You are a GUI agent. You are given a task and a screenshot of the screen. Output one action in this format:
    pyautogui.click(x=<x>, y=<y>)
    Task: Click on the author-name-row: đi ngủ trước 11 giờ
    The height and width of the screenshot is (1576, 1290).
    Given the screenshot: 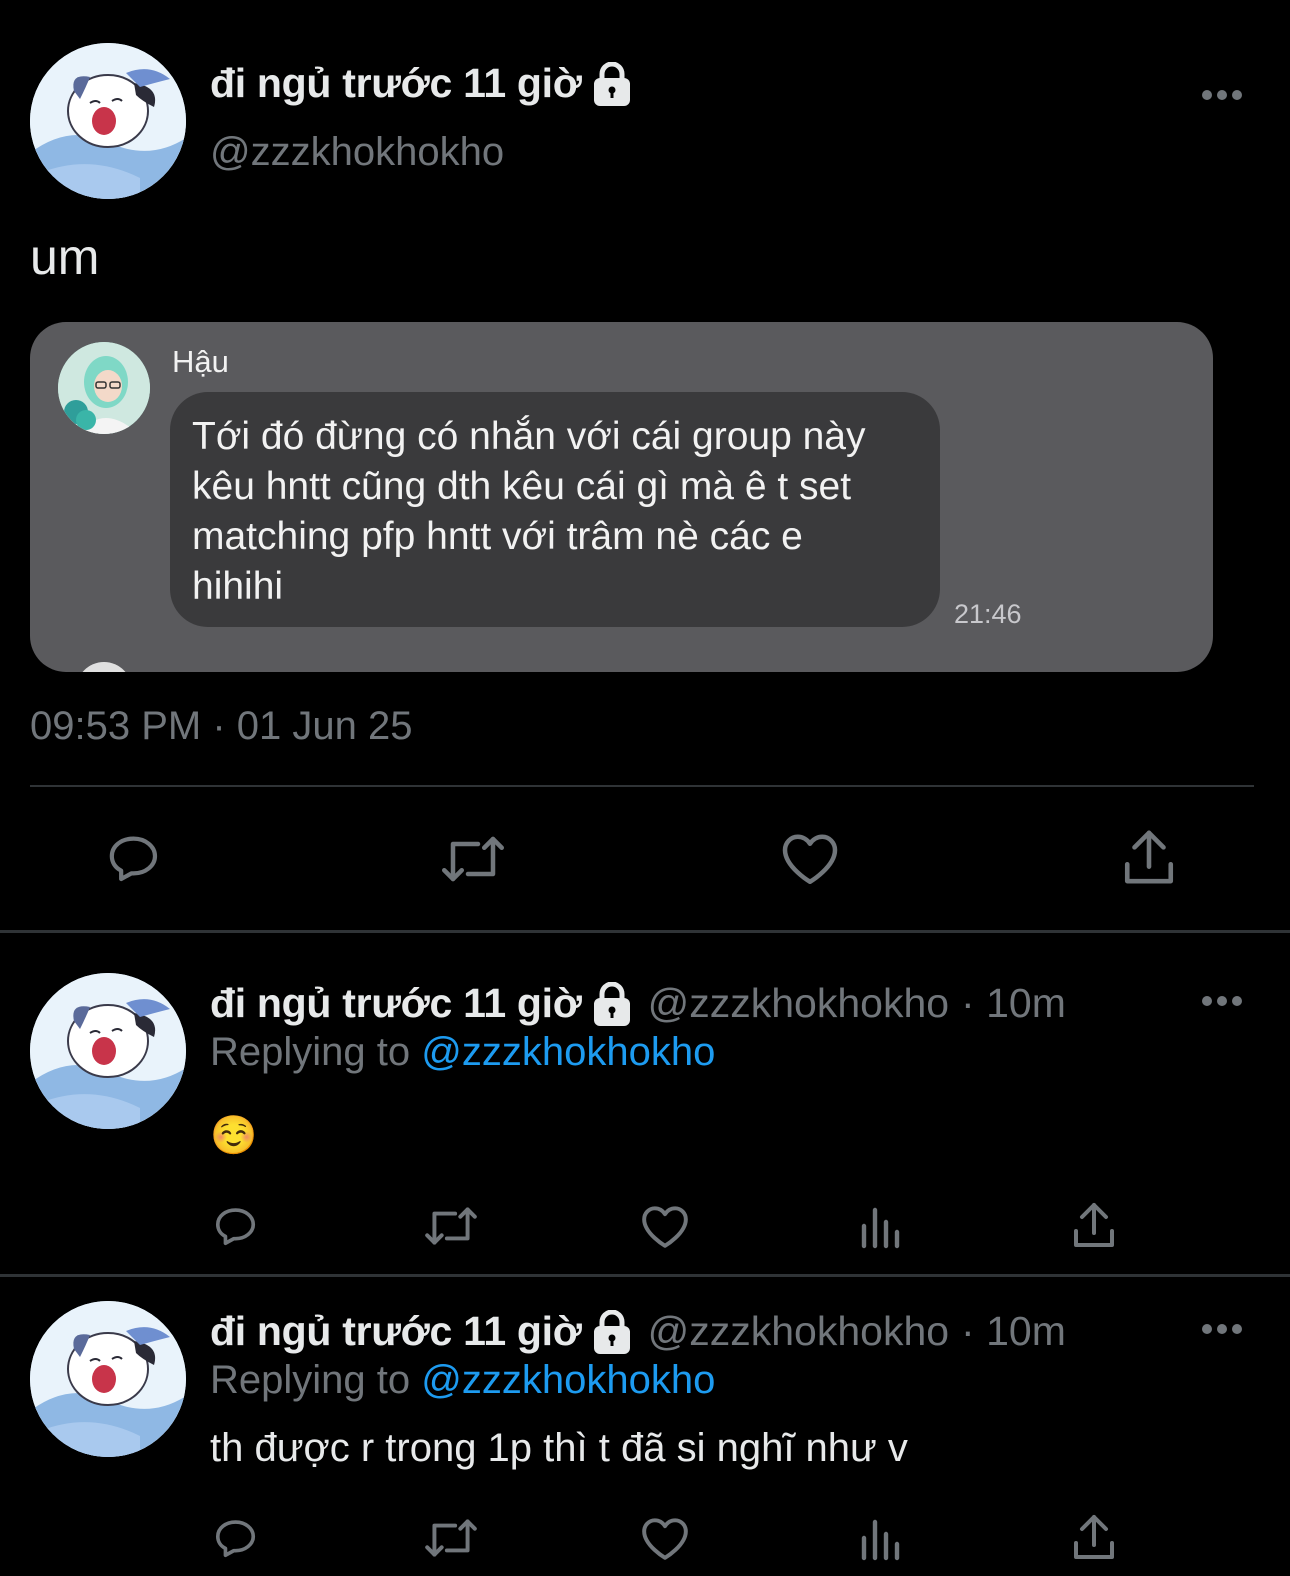 What is the action you would take?
    pyautogui.click(x=421, y=83)
    